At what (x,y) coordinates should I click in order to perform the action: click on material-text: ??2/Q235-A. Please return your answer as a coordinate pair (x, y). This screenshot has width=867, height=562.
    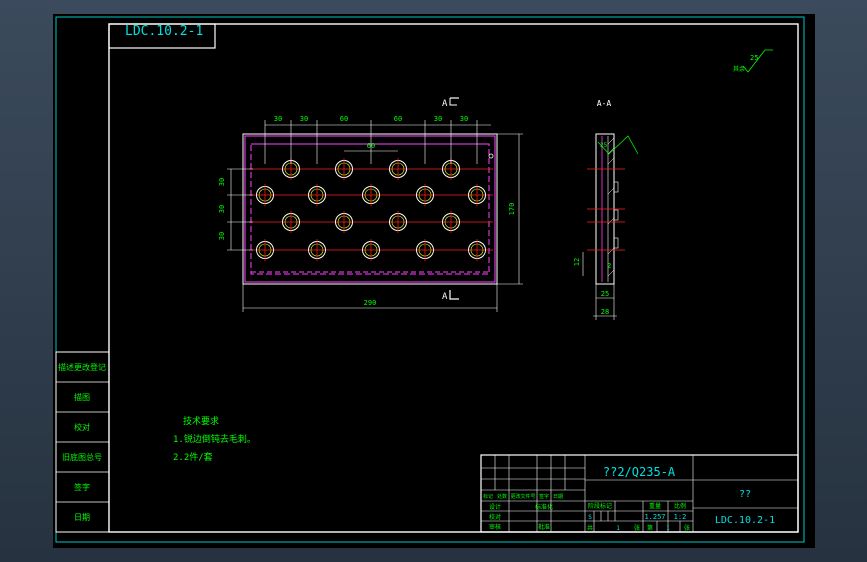
    Looking at the image, I should click on (639, 472).